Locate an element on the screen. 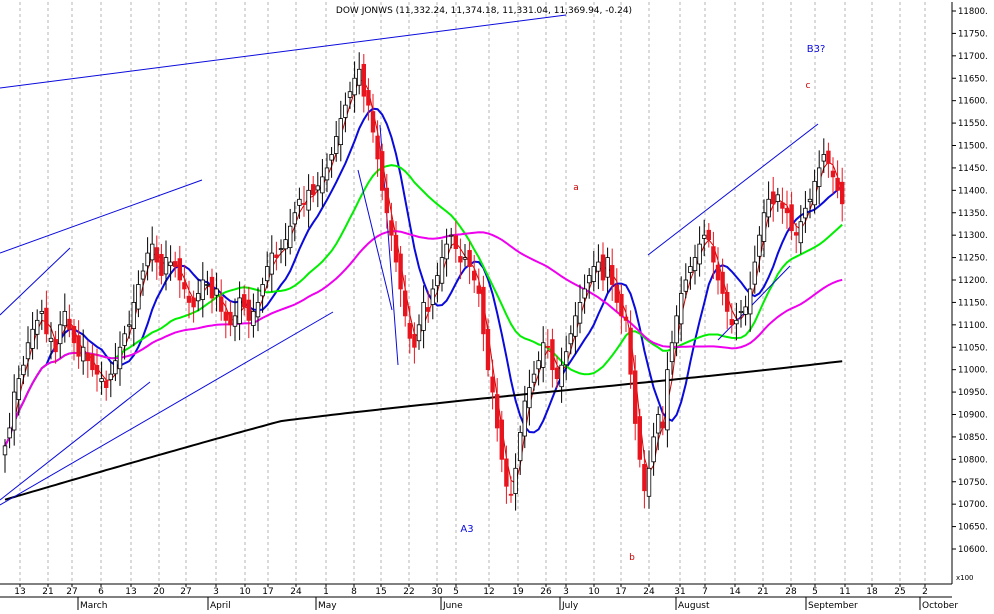 The height and width of the screenshot is (614, 994). x-tick-label: 26 is located at coordinates (546, 592).